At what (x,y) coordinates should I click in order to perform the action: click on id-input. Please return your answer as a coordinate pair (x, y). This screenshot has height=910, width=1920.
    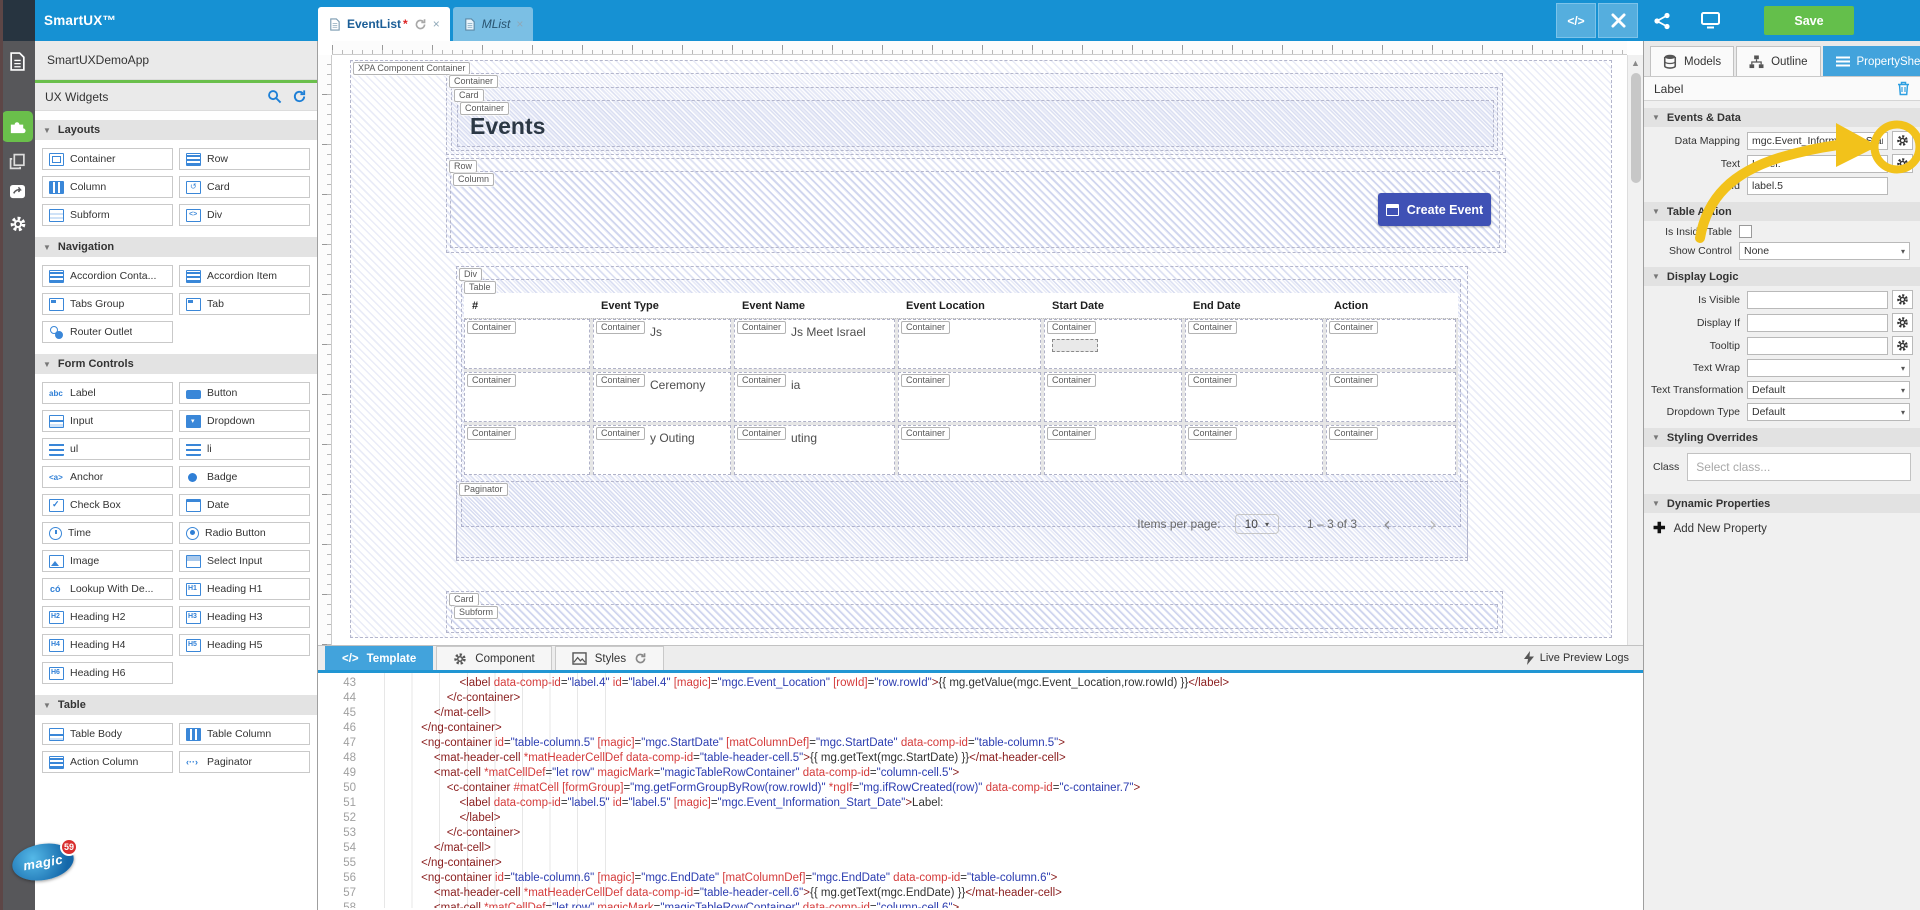
    Looking at the image, I should click on (1817, 186).